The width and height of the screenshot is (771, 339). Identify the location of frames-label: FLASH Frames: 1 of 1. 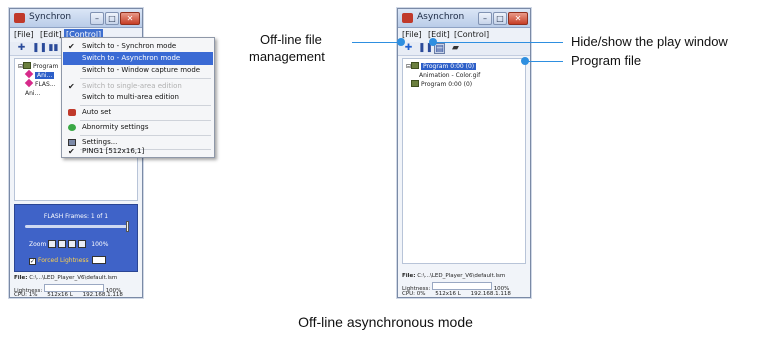
(76, 216).